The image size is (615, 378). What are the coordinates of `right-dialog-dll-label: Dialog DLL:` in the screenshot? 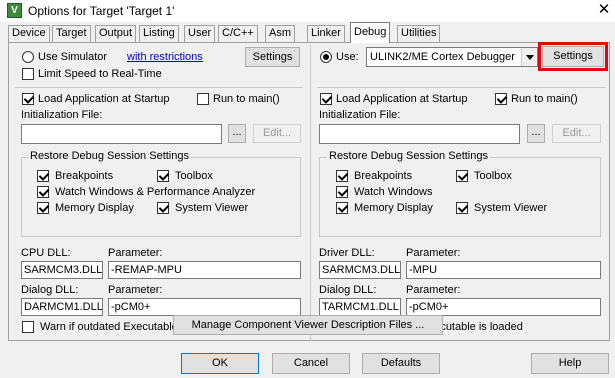 It's located at (348, 290).